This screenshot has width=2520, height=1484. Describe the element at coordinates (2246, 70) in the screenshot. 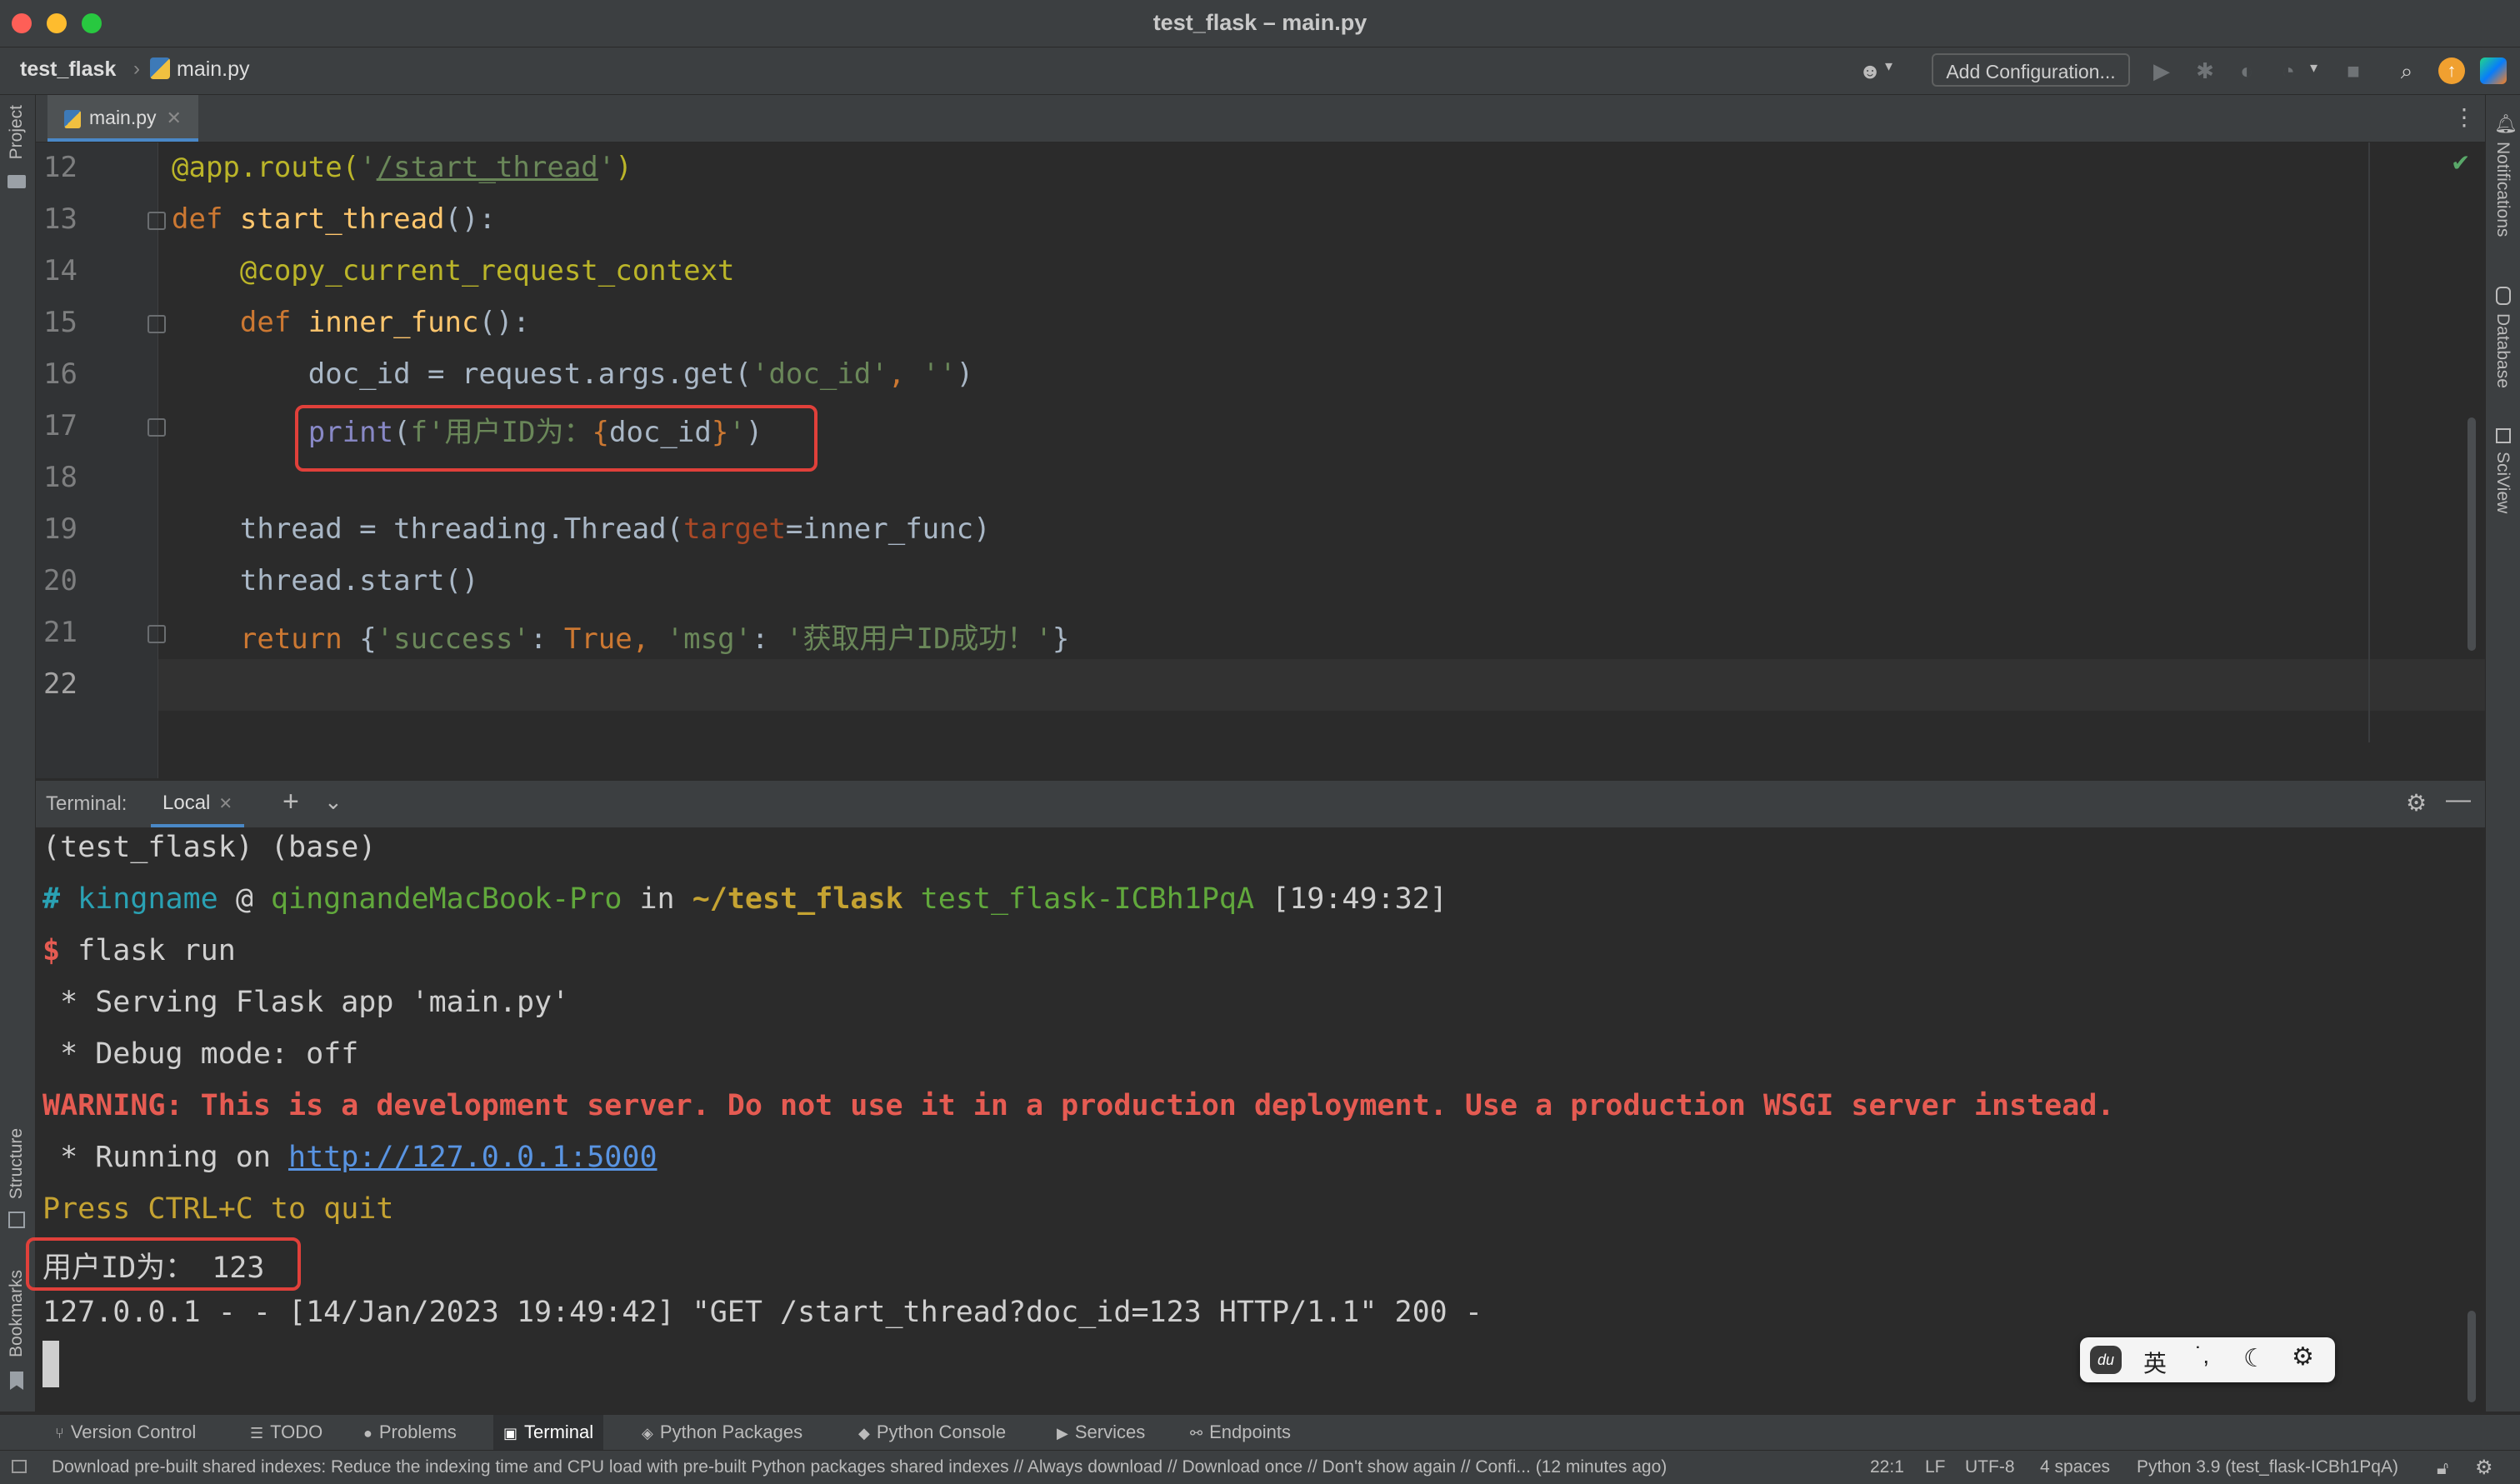

I see `coverage-icon: ◐` at that location.